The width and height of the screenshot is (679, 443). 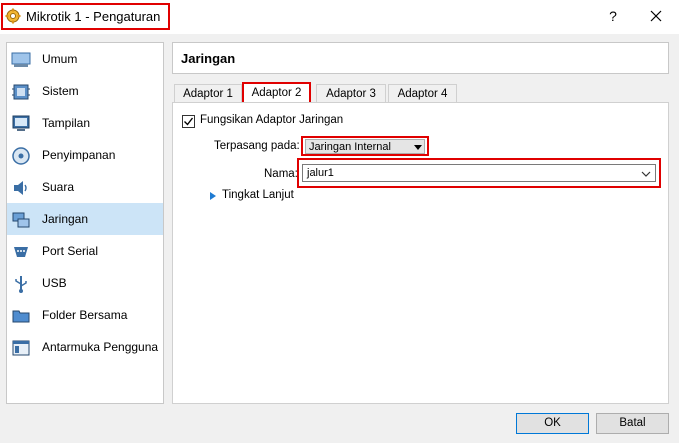 What do you see at coordinates (350, 147) in the screenshot?
I see `attached-to-value: Jaringan Internal` at bounding box center [350, 147].